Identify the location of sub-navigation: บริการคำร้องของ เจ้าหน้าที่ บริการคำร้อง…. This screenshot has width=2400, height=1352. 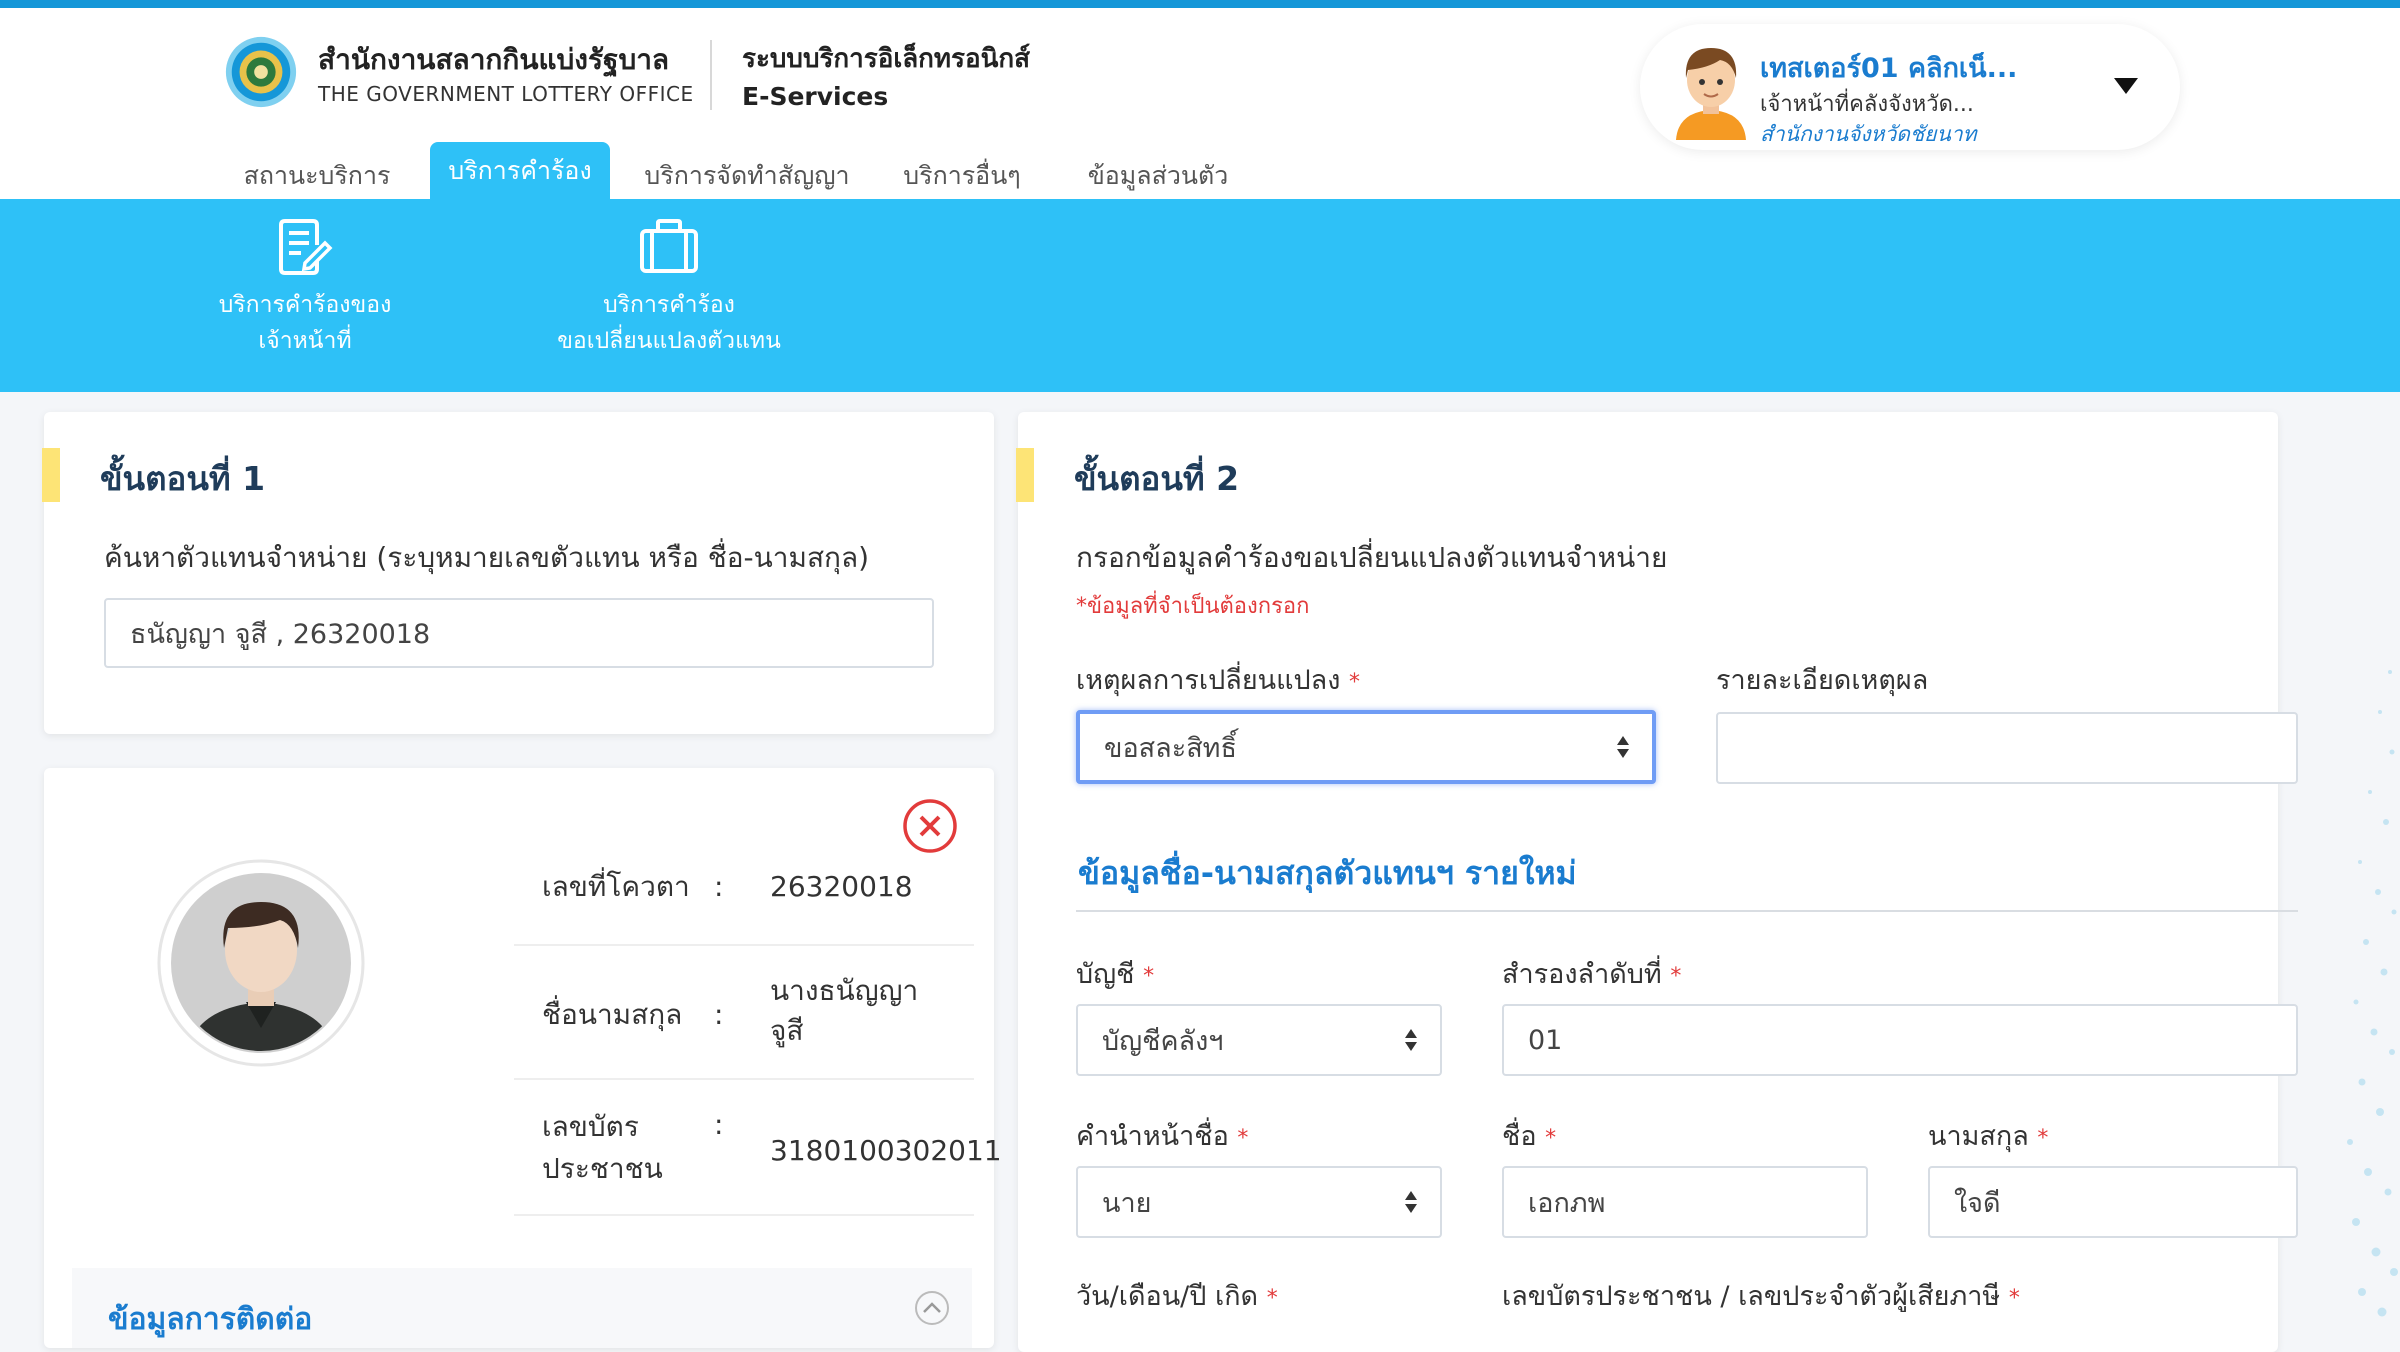
(1200, 295).